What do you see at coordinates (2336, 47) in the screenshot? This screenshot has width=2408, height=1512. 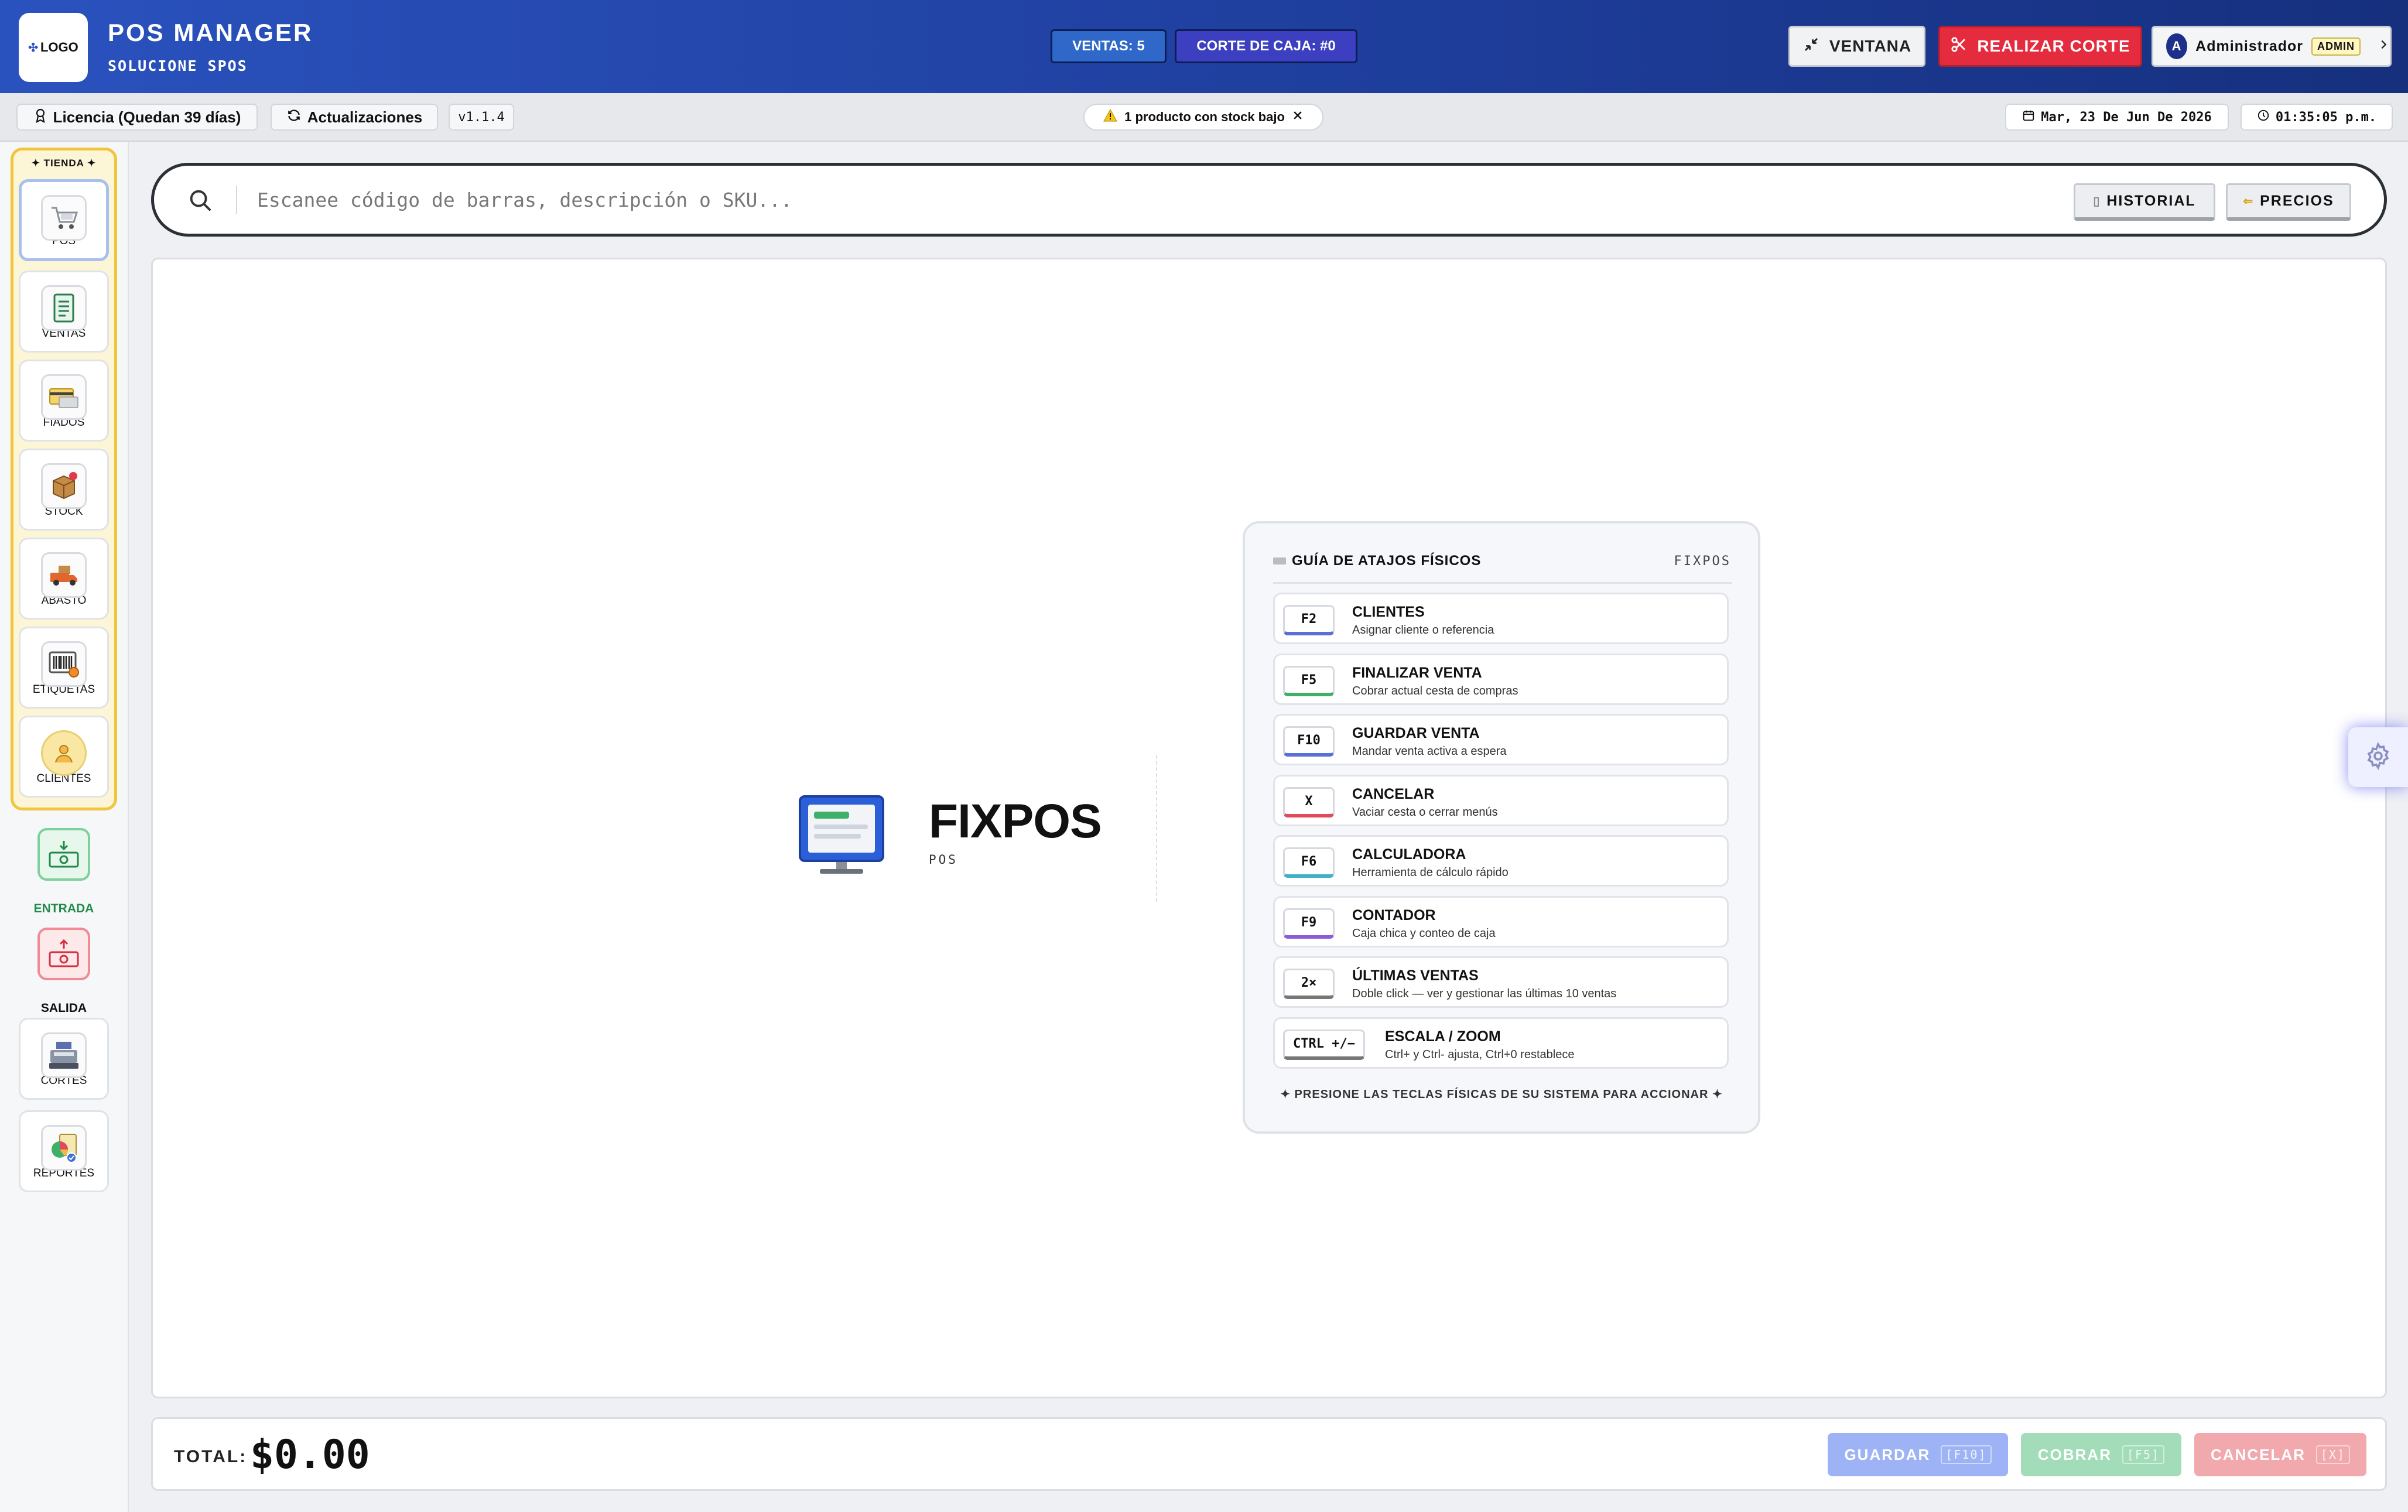 I see `role-badge: ADMIN` at bounding box center [2336, 47].